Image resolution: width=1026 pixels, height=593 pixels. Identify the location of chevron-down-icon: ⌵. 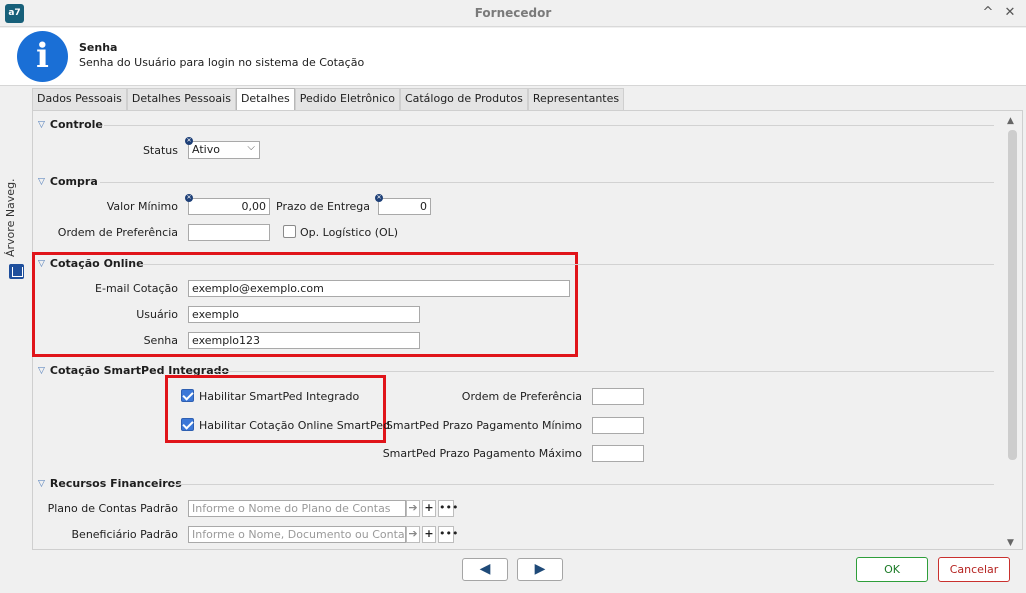
(251, 147).